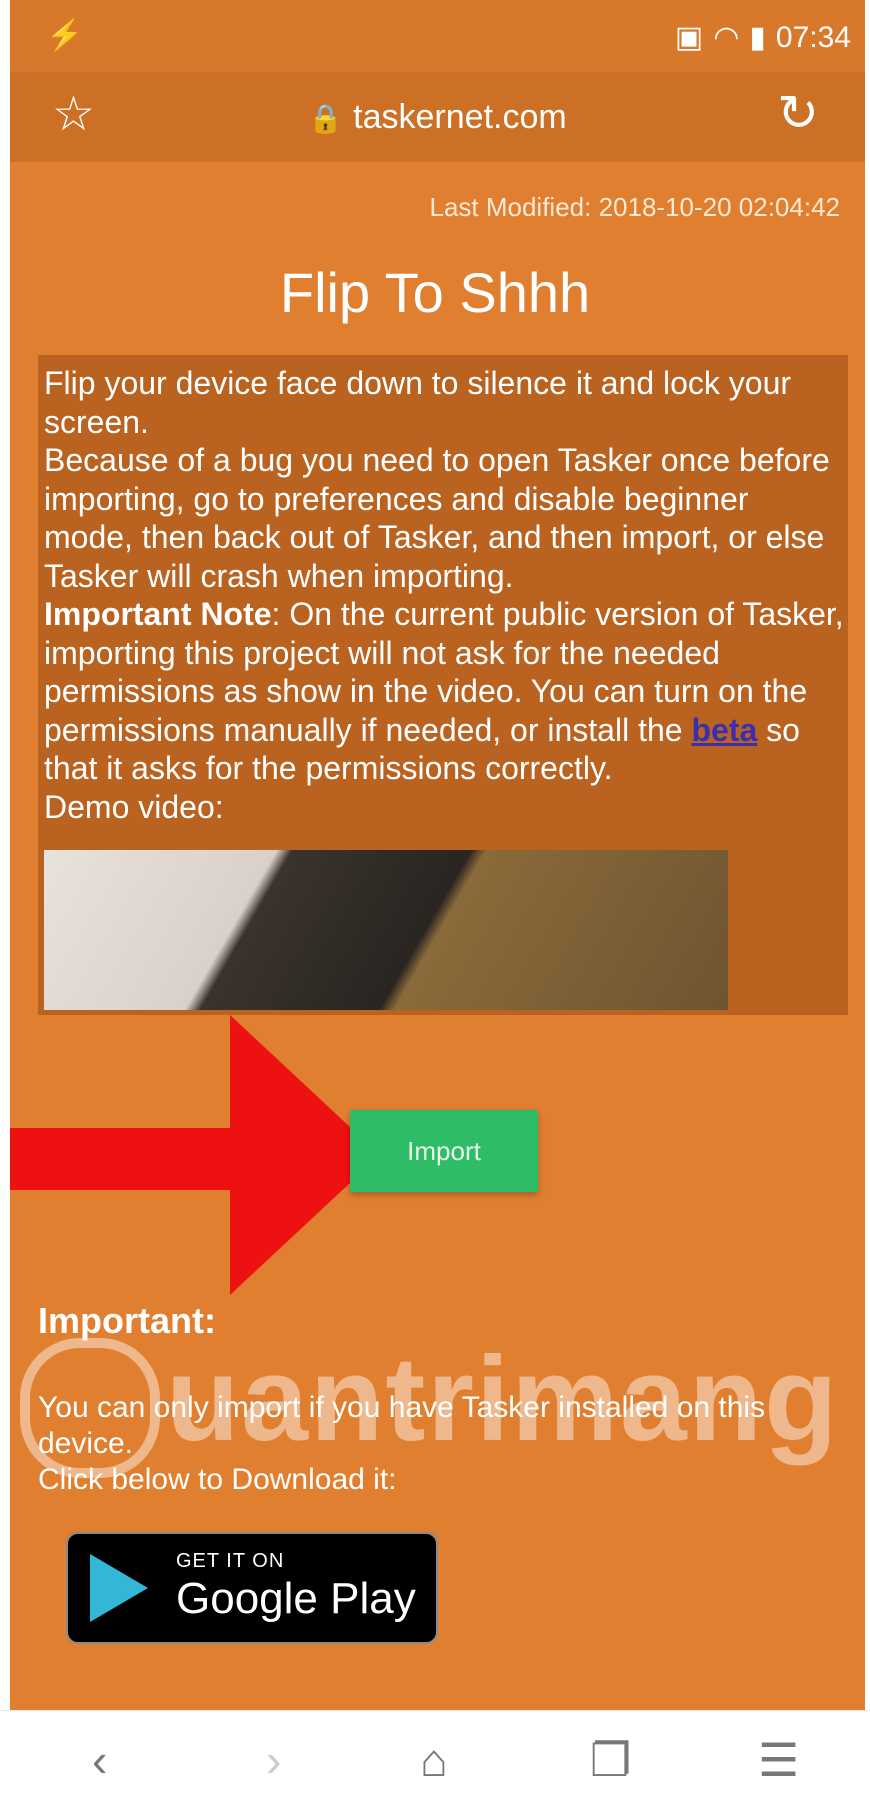 The height and width of the screenshot is (1808, 870). Describe the element at coordinates (99, 1760) in the screenshot. I see `back-icon: ‹` at that location.